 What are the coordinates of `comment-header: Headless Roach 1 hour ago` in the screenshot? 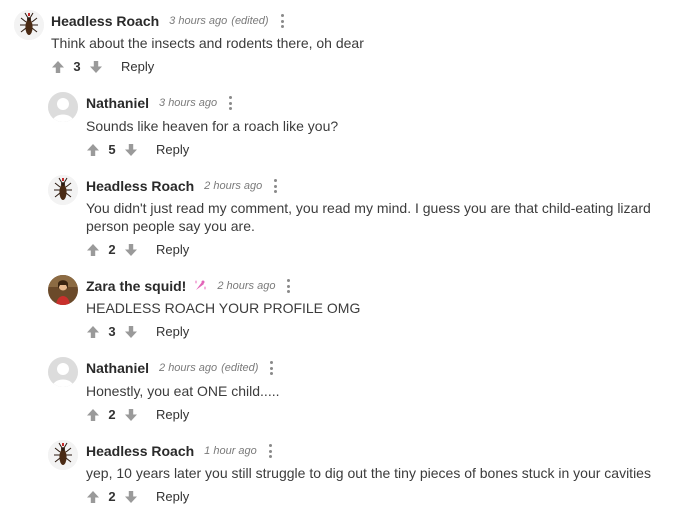 It's located at (179, 451).